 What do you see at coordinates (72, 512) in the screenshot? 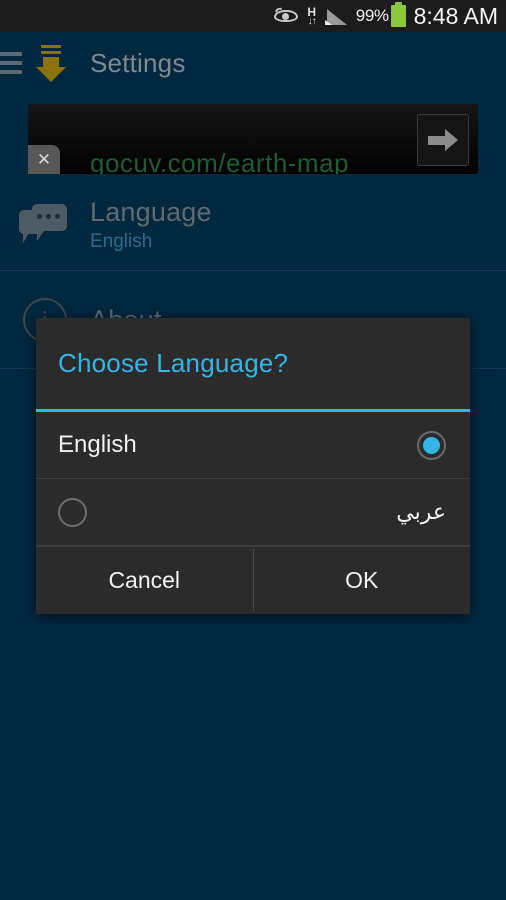
I see `radio-button-arabic` at bounding box center [72, 512].